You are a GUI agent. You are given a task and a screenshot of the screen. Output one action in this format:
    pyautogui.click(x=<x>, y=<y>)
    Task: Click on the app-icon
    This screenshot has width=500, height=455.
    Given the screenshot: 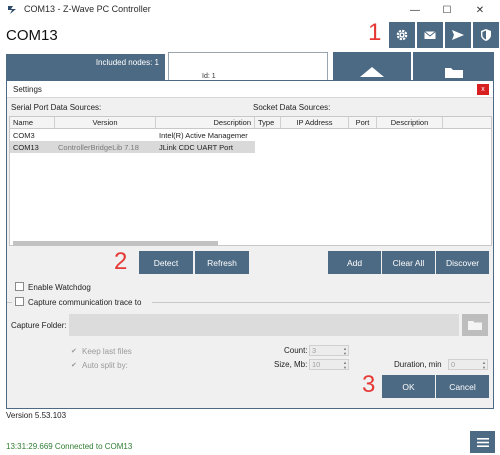 What is the action you would take?
    pyautogui.click(x=12, y=10)
    